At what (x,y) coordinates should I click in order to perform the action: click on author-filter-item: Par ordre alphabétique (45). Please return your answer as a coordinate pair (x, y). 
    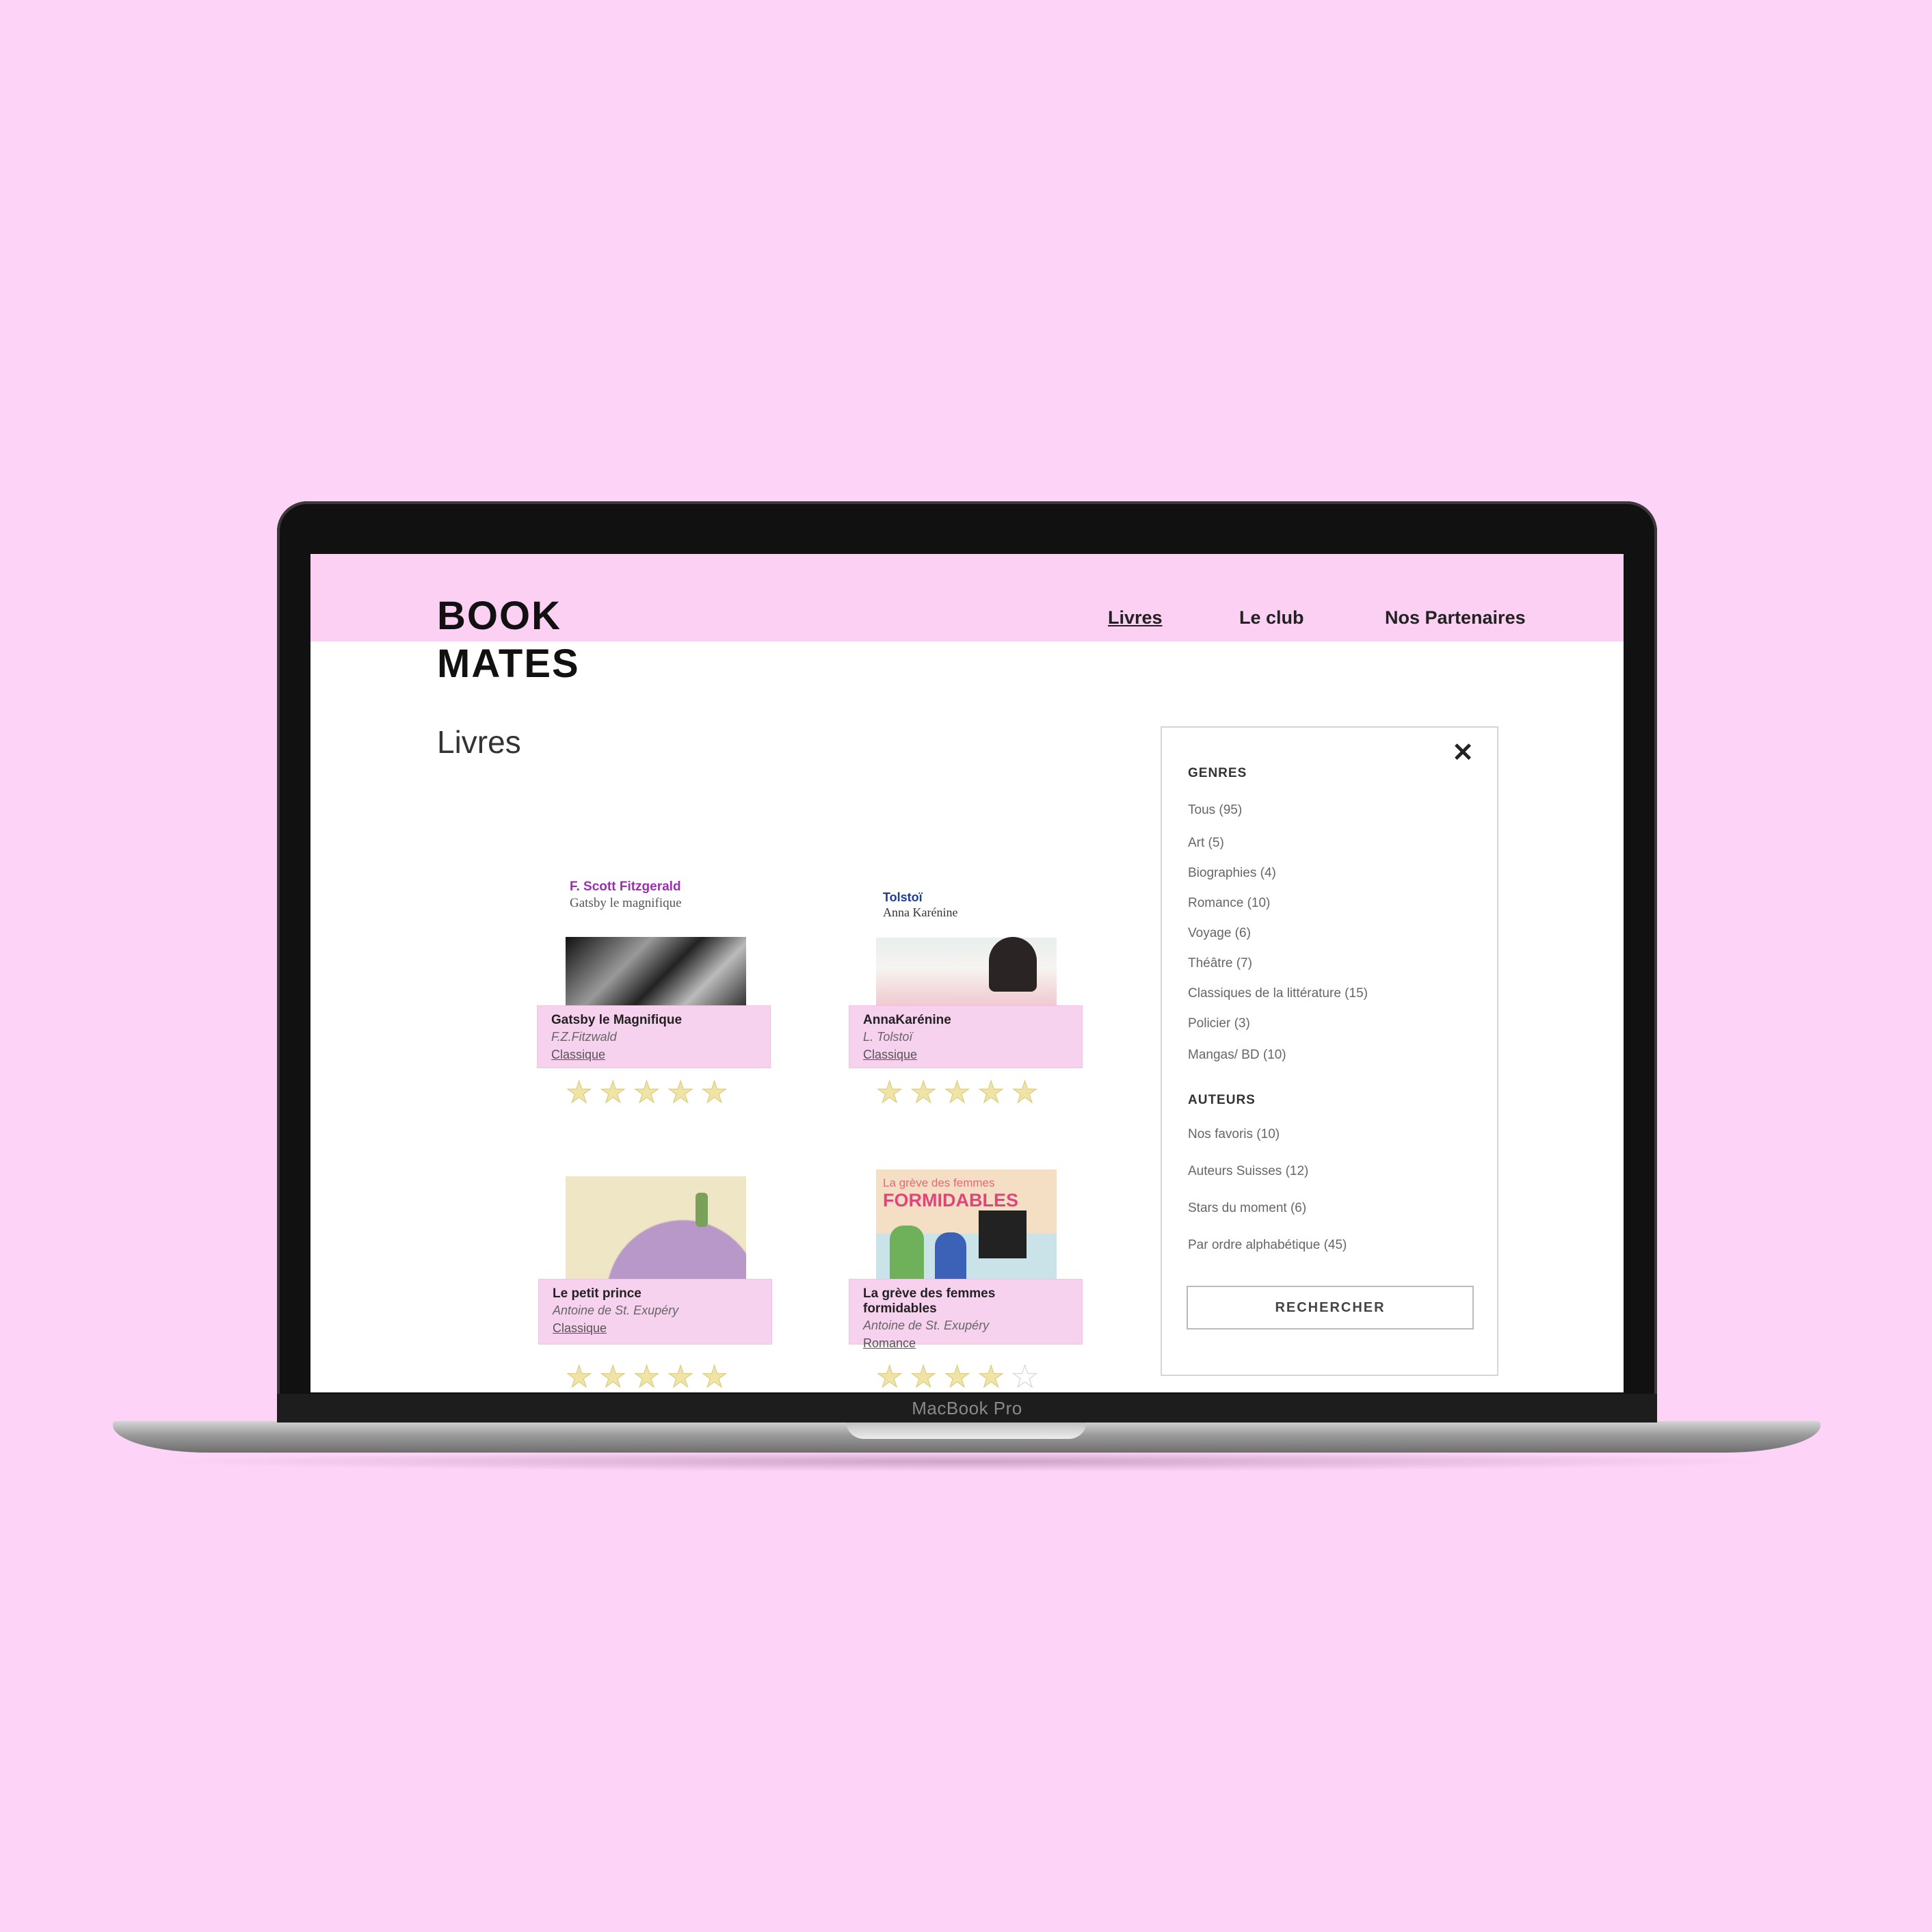
    Looking at the image, I should click on (1268, 1246).